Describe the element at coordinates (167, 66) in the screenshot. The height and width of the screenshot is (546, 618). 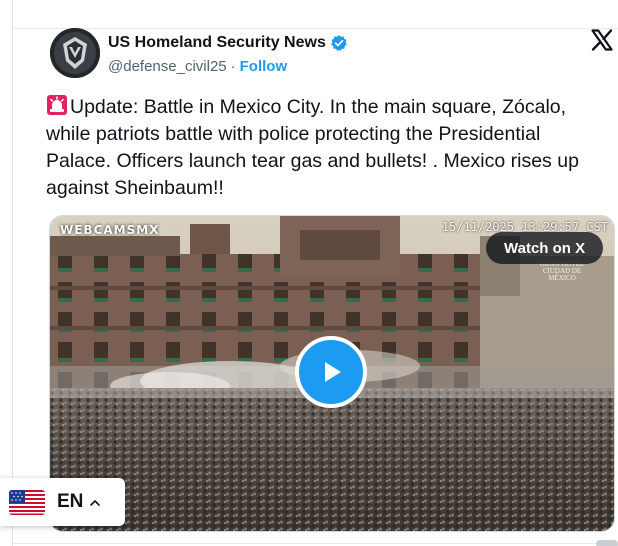
I see `author-handle: @defense_civil25` at that location.